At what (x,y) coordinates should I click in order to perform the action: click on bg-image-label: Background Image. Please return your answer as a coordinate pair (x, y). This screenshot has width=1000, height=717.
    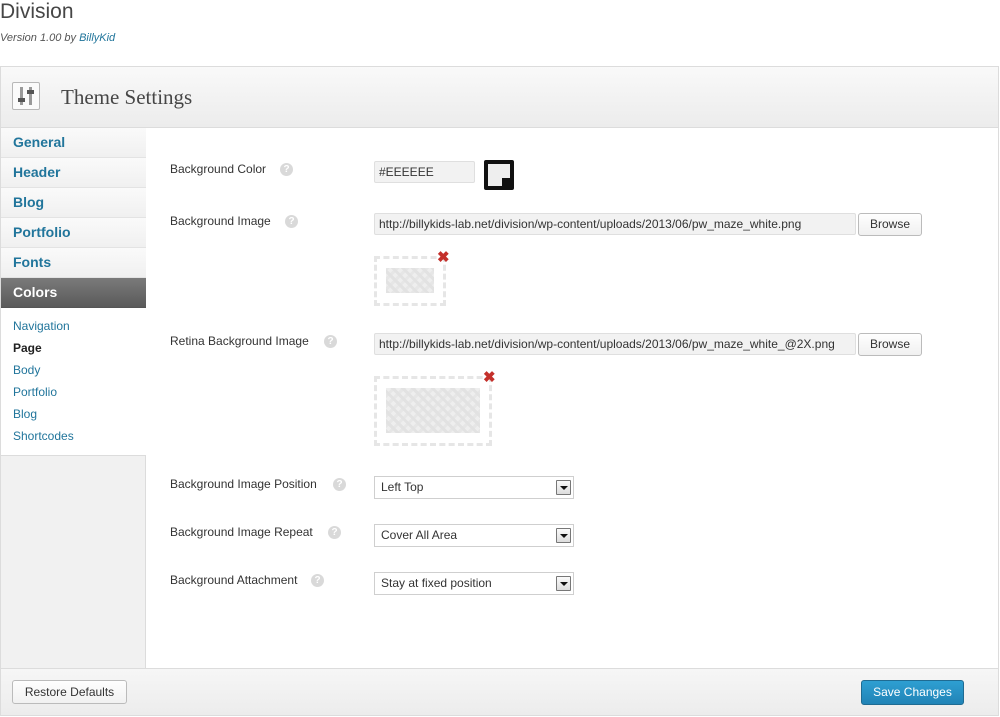
    Looking at the image, I should click on (220, 221).